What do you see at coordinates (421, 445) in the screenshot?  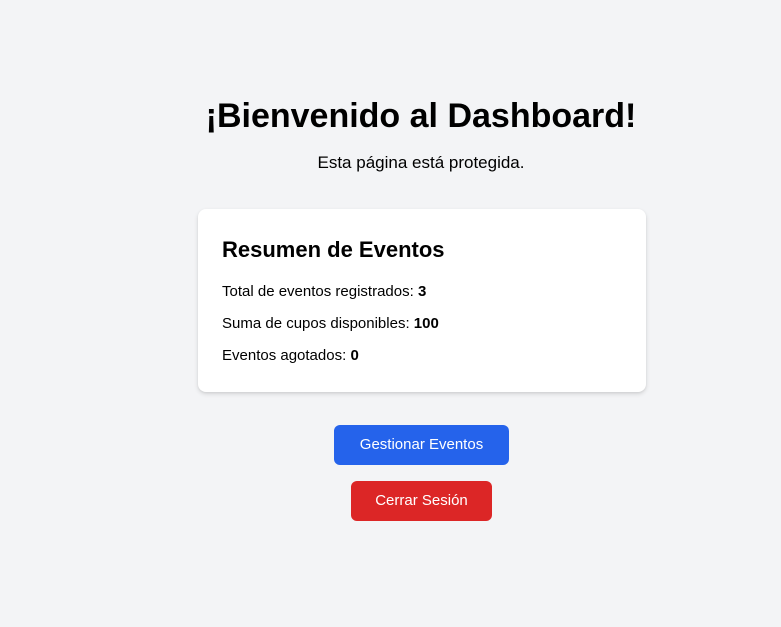 I see `manage-events-button: Gestionar Eventos` at bounding box center [421, 445].